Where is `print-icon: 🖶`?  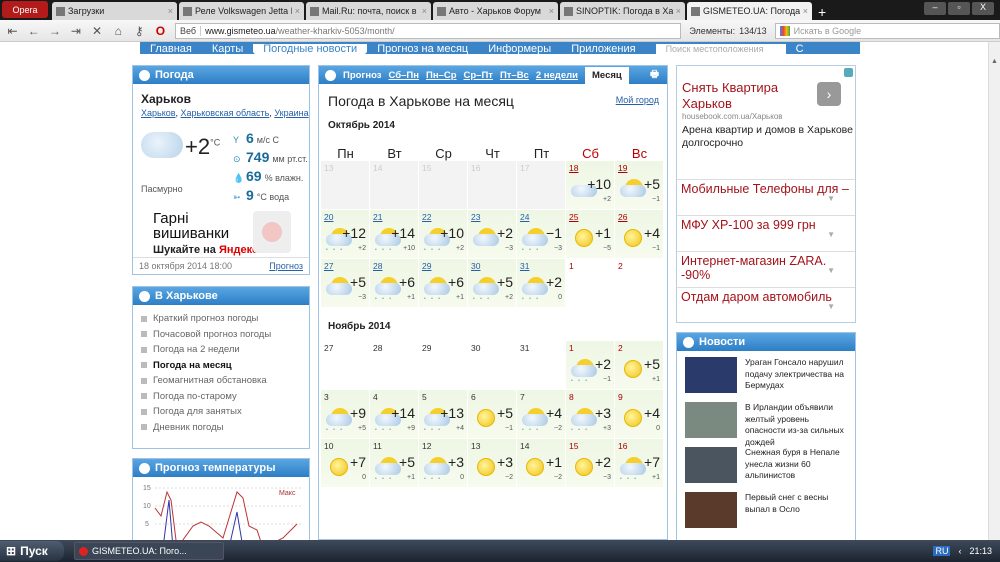
print-icon: 🖶 is located at coordinates (654, 75).